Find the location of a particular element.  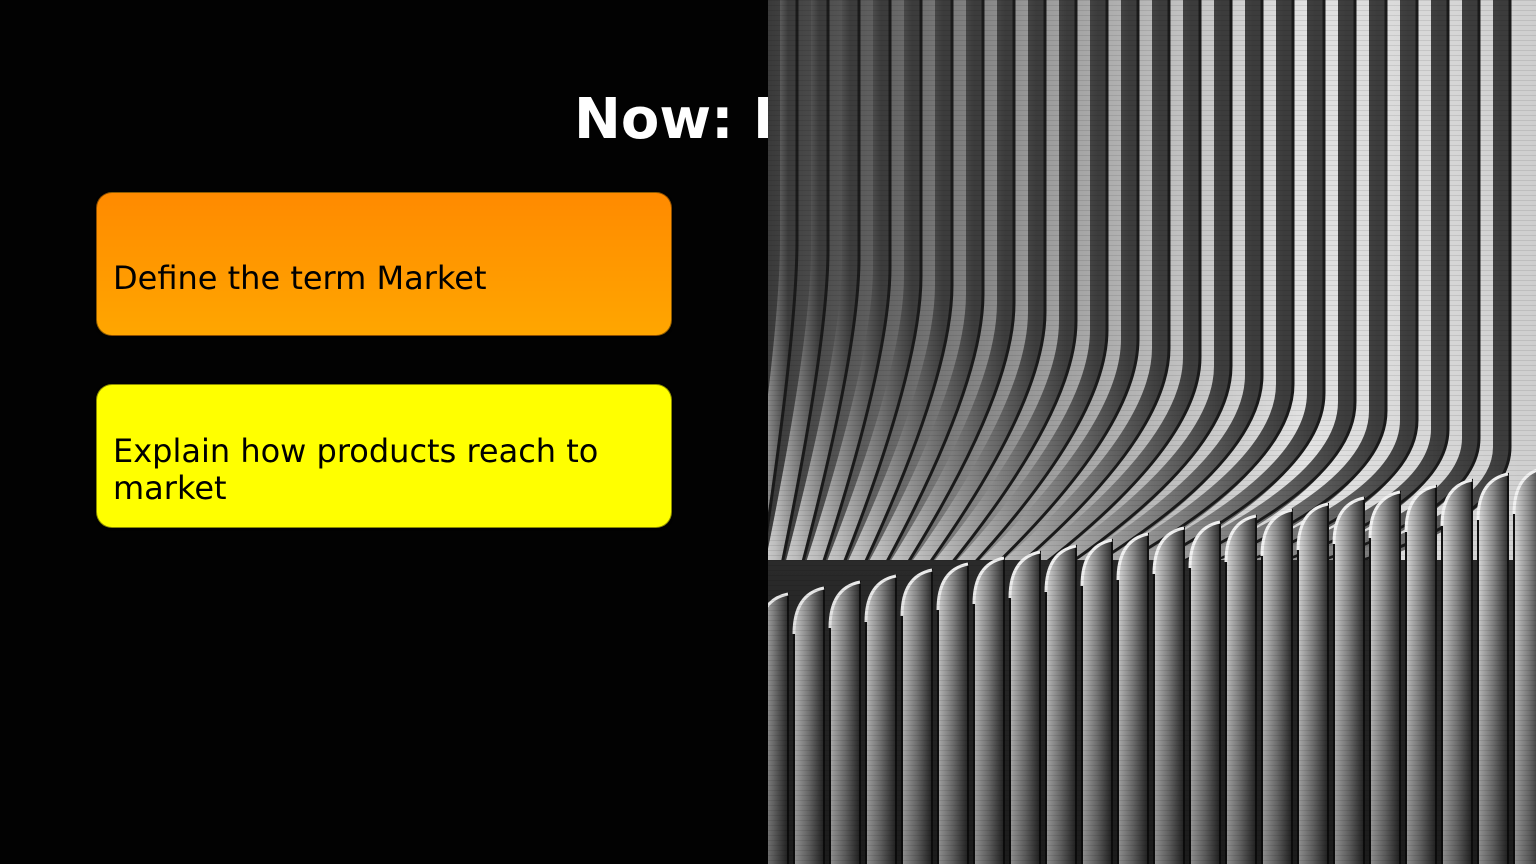

objective-card-products-reach-market: Explain how products reach to market is located at coordinates (384, 456).